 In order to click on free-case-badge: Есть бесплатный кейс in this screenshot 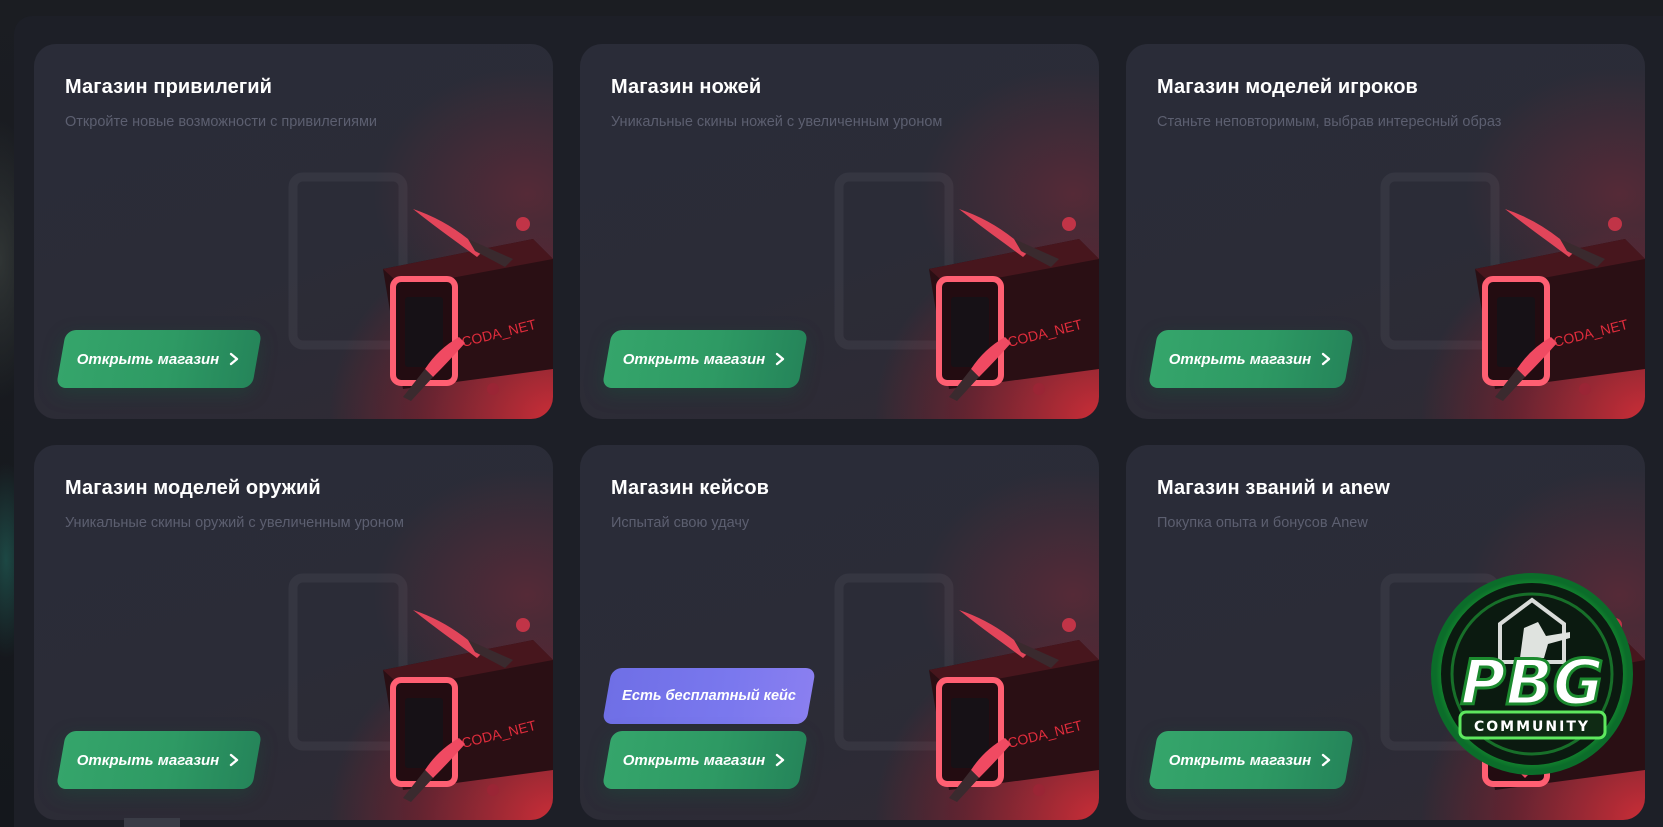, I will do `click(709, 696)`.